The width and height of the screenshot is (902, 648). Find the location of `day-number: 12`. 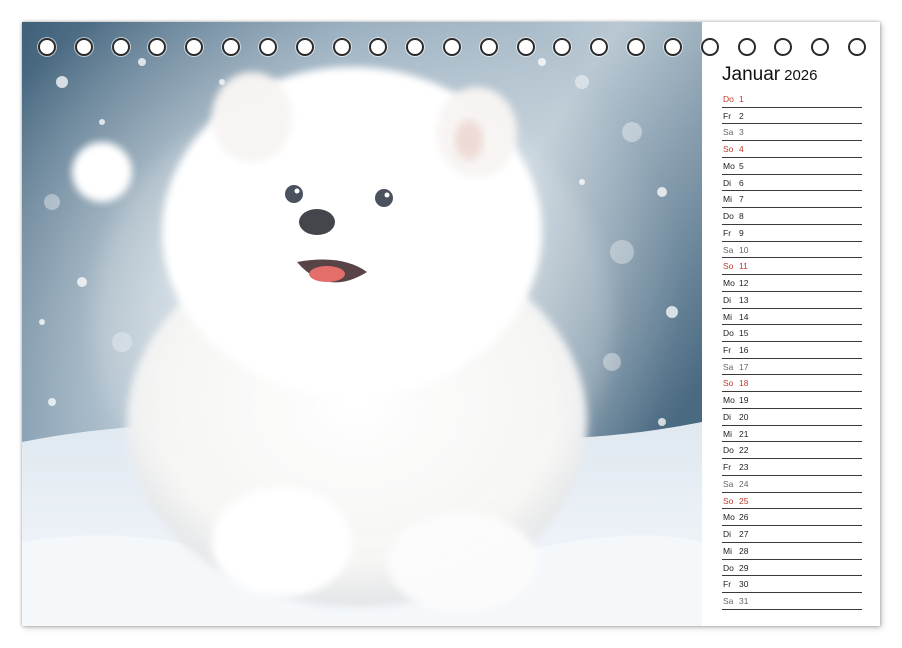

day-number: 12 is located at coordinates (744, 283).